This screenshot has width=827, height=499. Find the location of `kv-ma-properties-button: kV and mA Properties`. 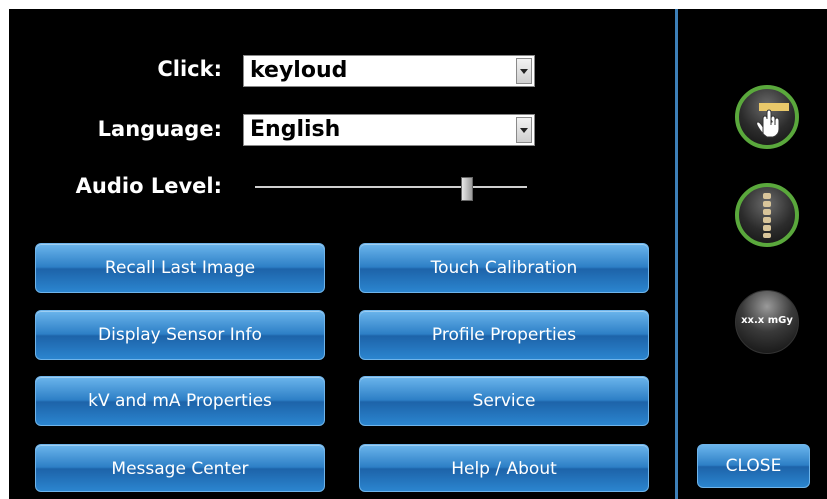

kv-ma-properties-button: kV and mA Properties is located at coordinates (180, 401).